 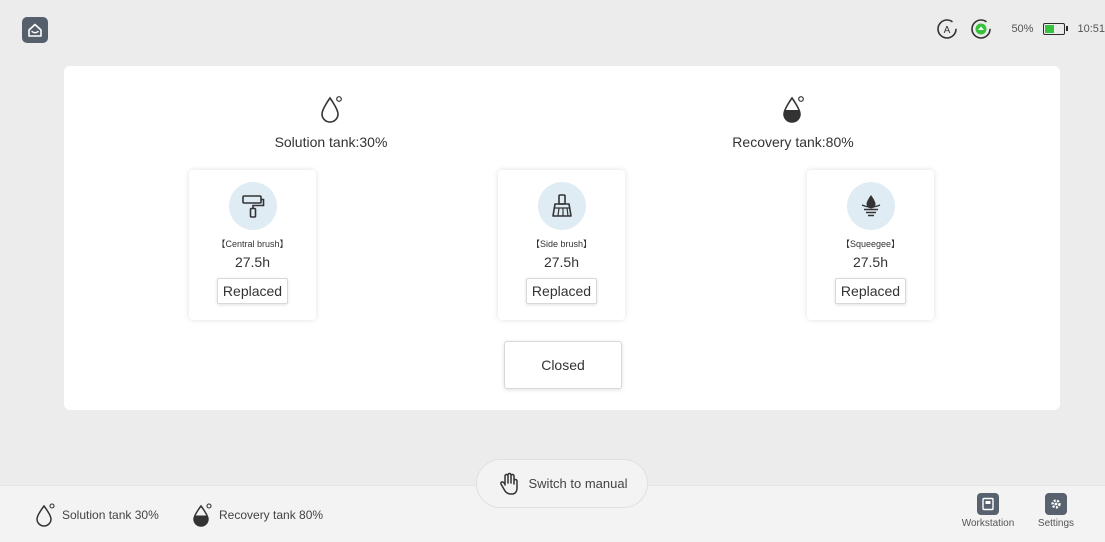 I want to click on sync-icon, so click(x=981, y=29).